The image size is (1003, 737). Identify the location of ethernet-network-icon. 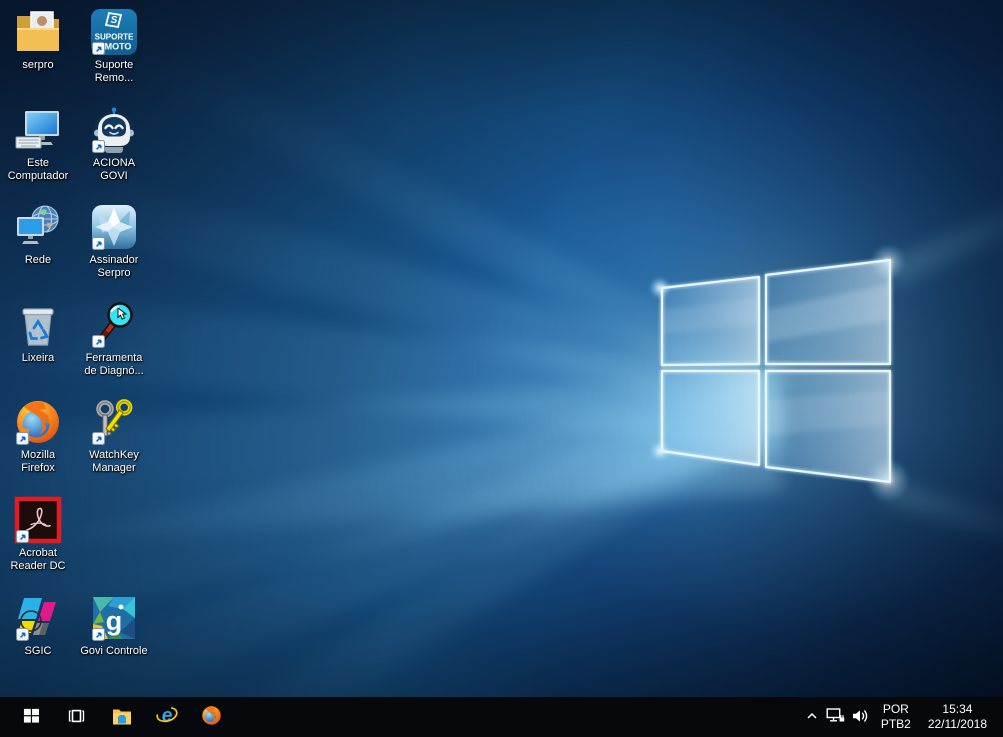
(835, 717).